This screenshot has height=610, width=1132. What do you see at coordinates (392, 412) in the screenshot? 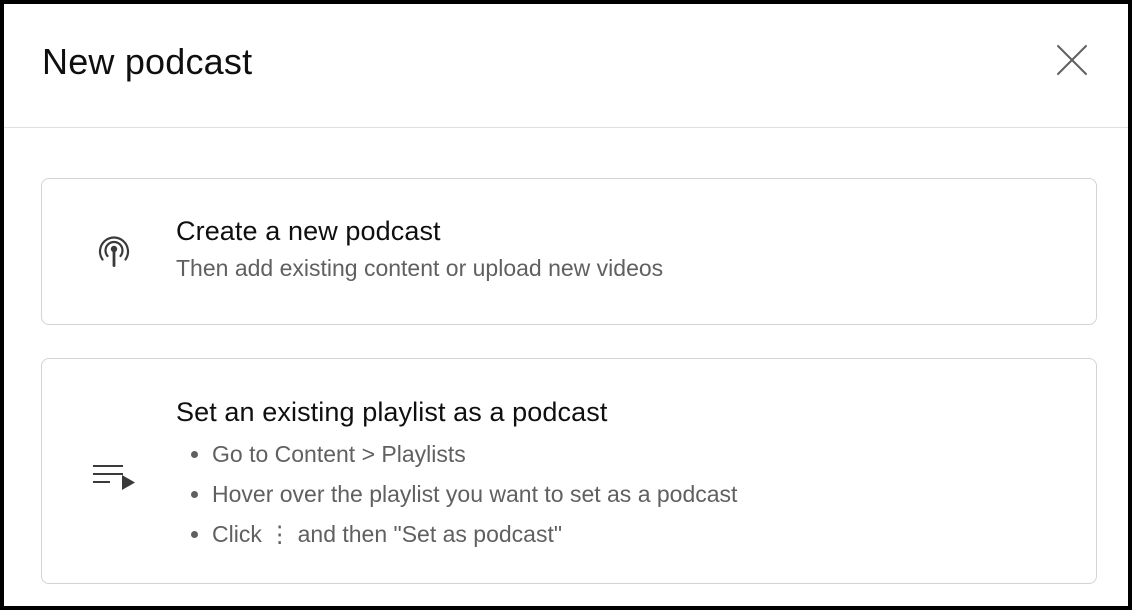
I see `playlist-option-title: Set an existing playlist as a podcast` at bounding box center [392, 412].